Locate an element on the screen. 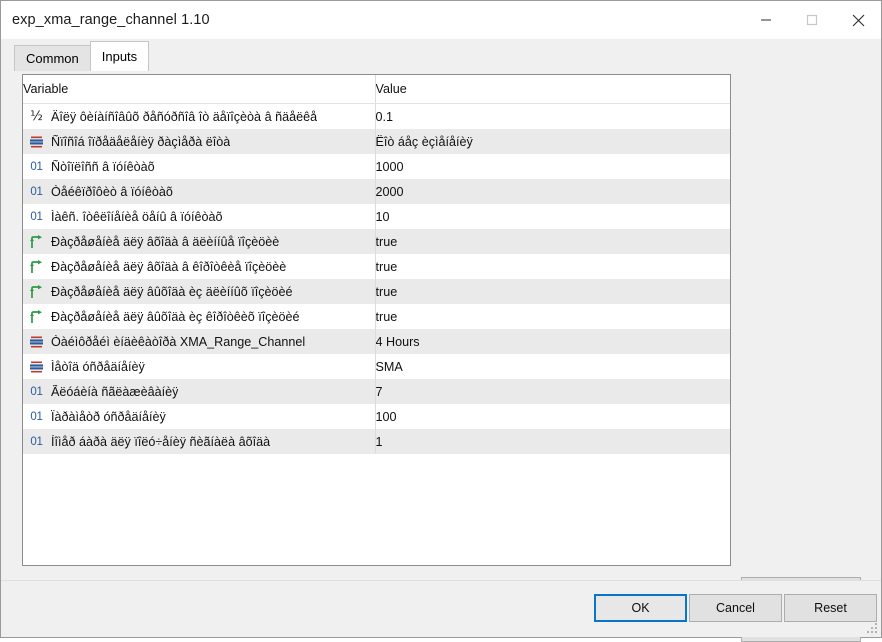  variable-label: Ñïîñîá îïðåäåëåíèÿ ðàçìåðà ëîòà is located at coordinates (141, 141).